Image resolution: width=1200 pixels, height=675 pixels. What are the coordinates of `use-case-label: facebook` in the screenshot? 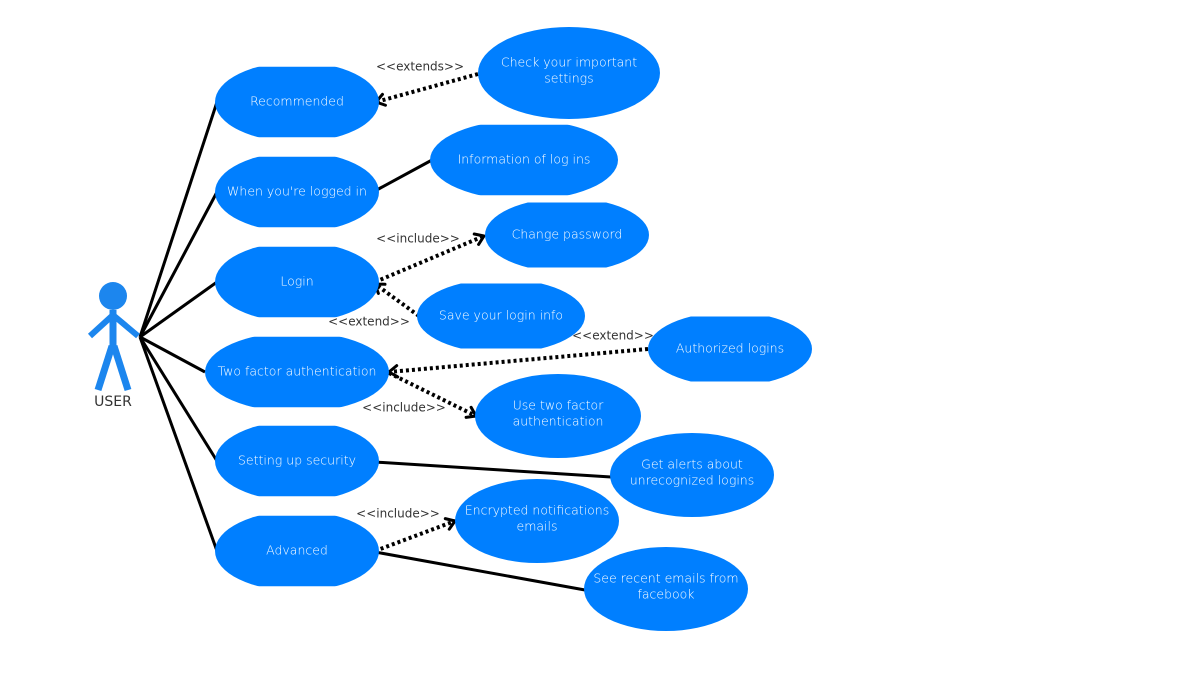 It's located at (665, 594).